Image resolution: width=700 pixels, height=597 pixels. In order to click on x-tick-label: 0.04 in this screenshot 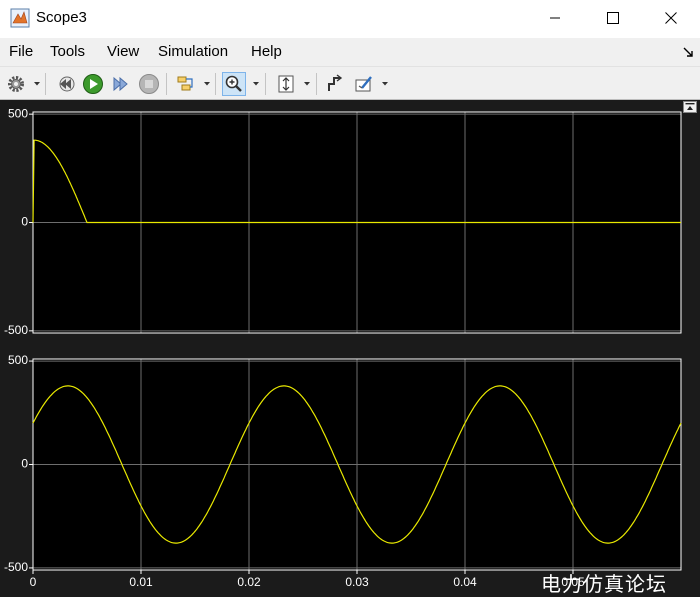, I will do `click(465, 582)`.